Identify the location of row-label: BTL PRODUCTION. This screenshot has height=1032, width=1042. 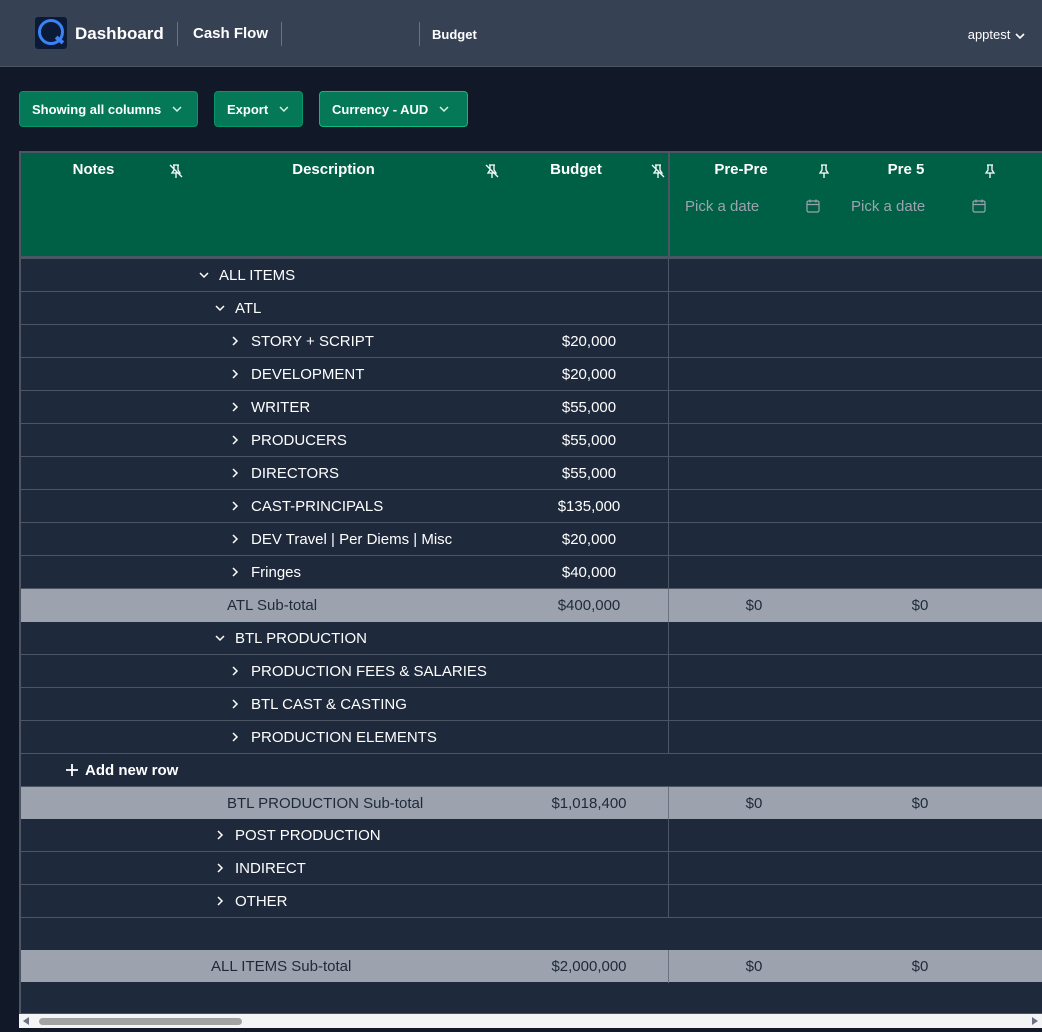
(301, 638).